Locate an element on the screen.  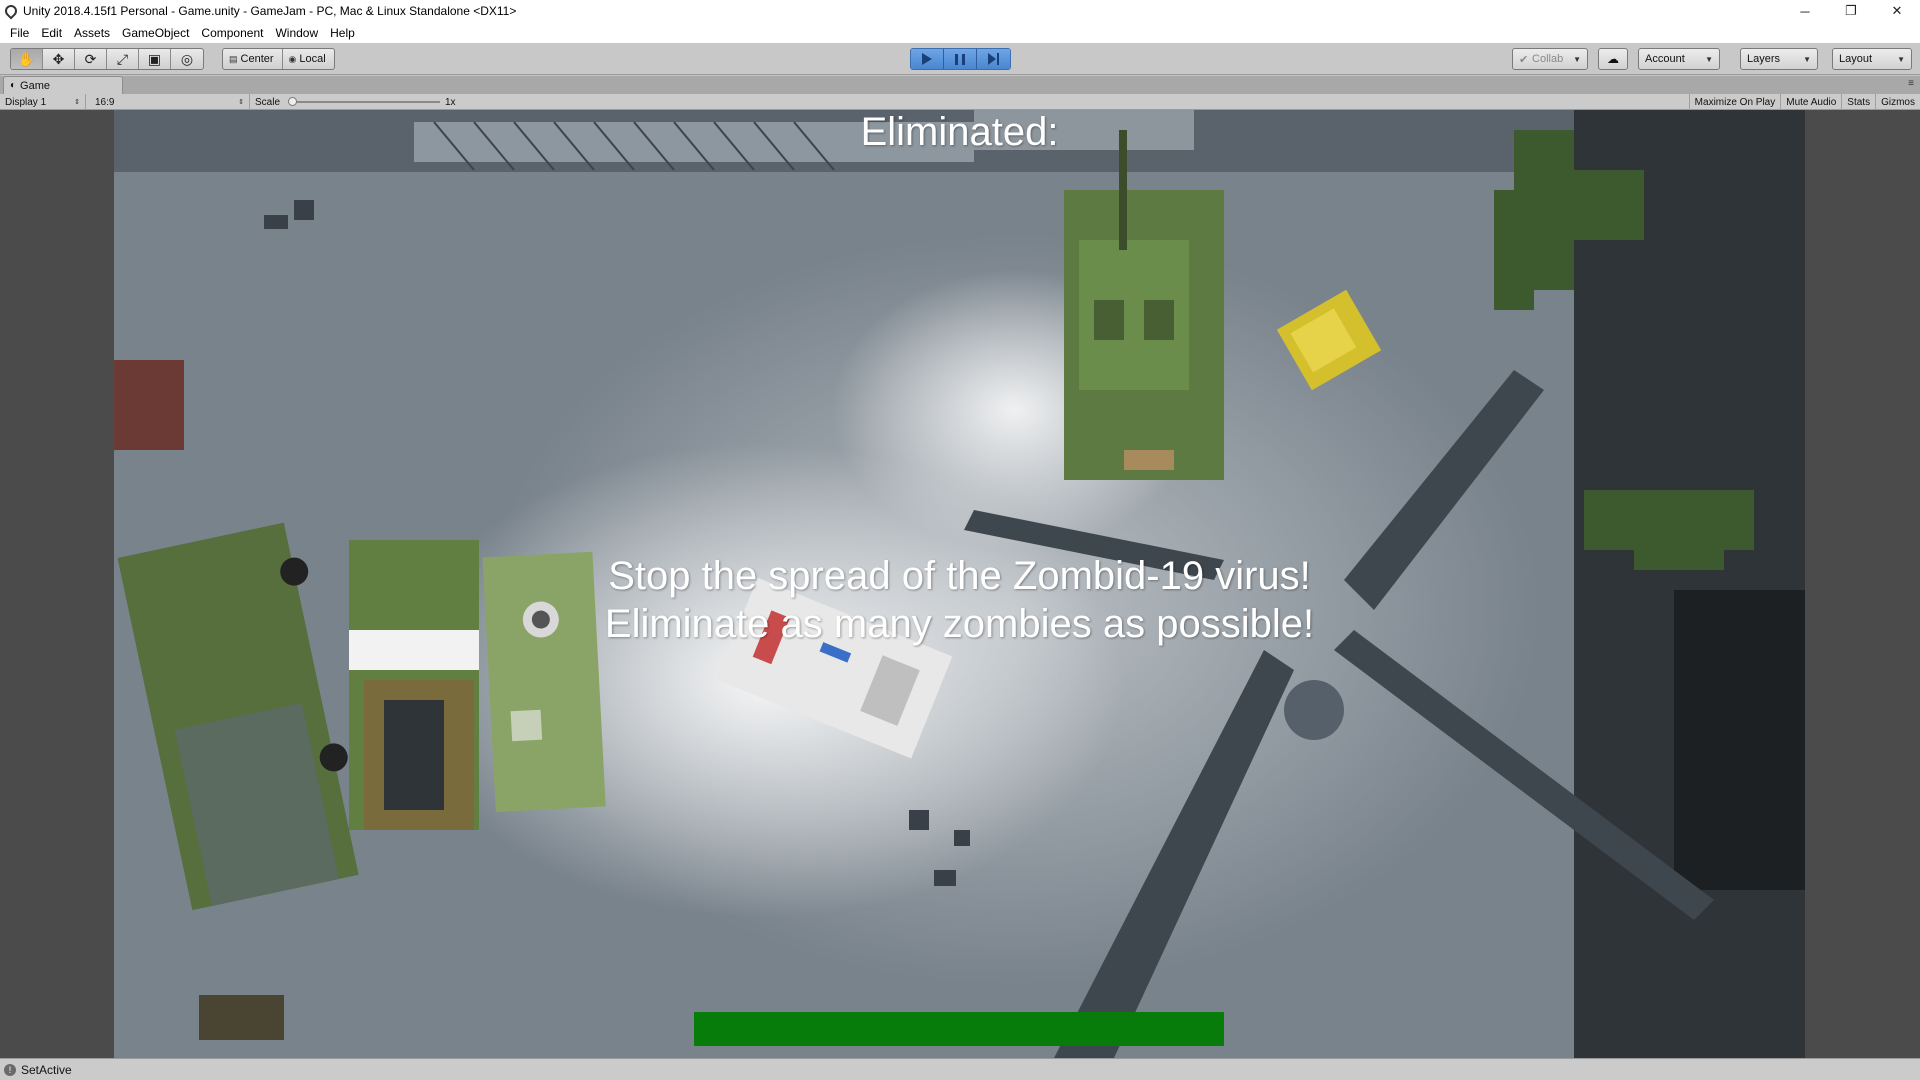
health-bar is located at coordinates (959, 1029).